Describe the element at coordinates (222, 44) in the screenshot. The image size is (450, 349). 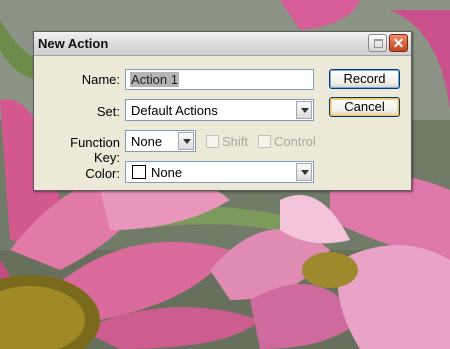
I see `title-bar: New Action ✕` at that location.